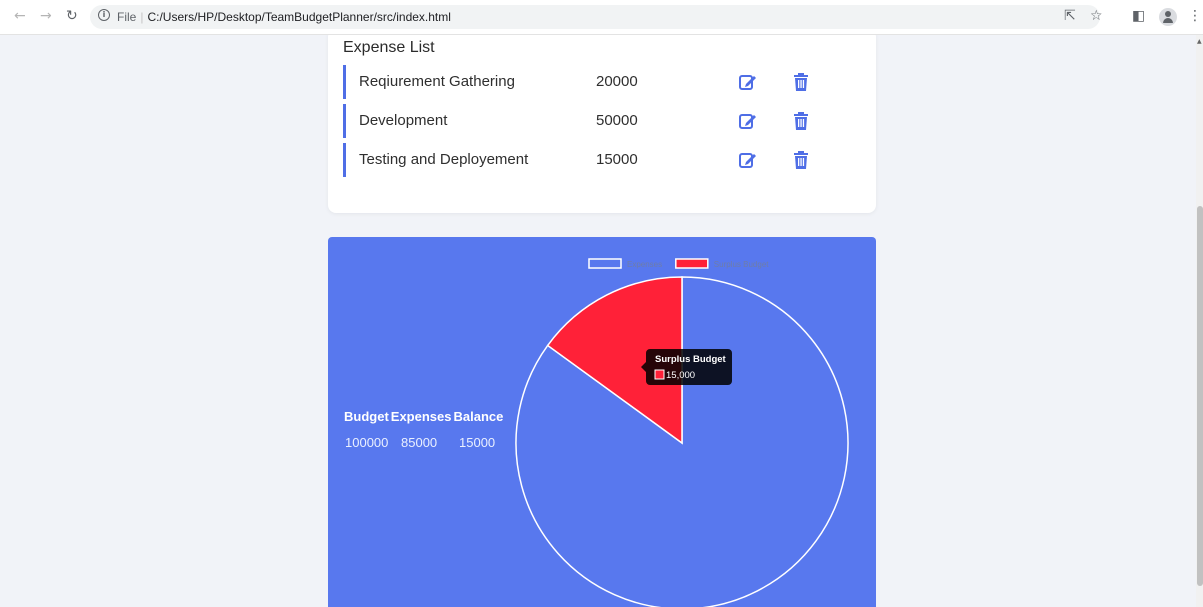 This screenshot has width=1203, height=607. I want to click on star-icon: ☆, so click(1096, 16).